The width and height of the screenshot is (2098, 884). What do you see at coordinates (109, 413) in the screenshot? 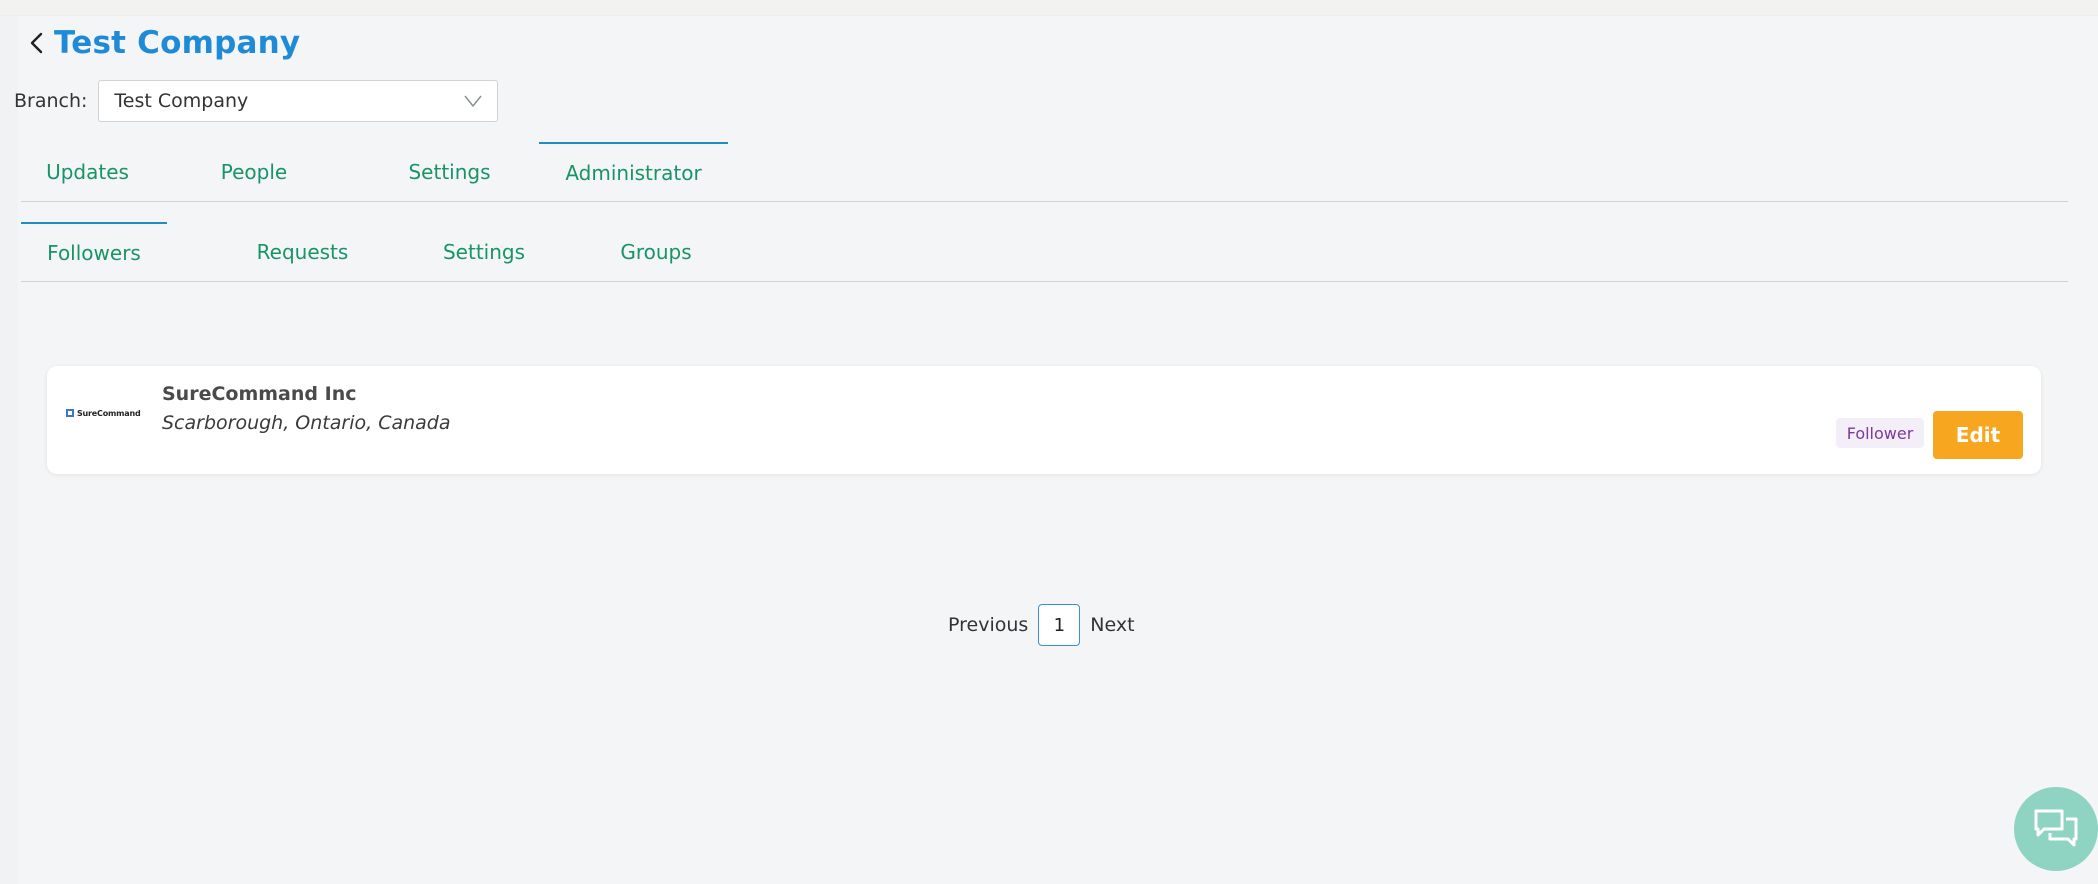
I see `logo-text: SureCommand` at bounding box center [109, 413].